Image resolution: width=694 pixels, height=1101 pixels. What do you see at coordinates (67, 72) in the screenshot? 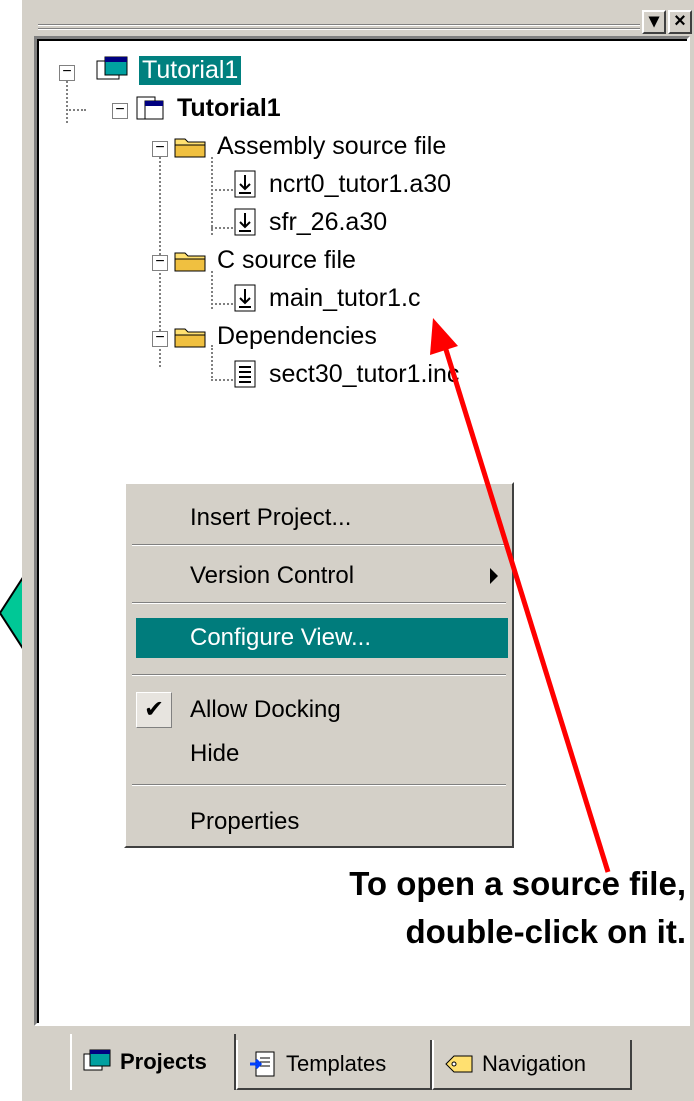
I see `expander-root: −` at bounding box center [67, 72].